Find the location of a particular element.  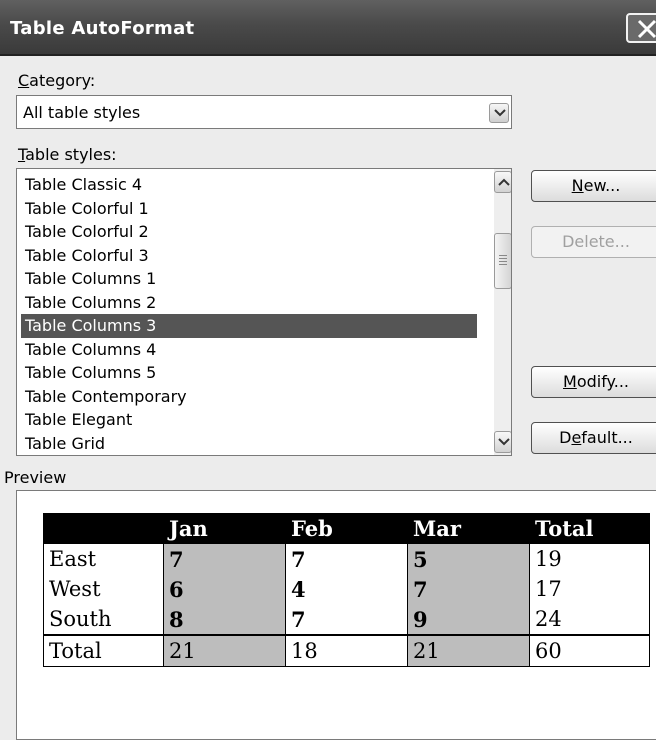

data-cell: 8 is located at coordinates (224, 619).